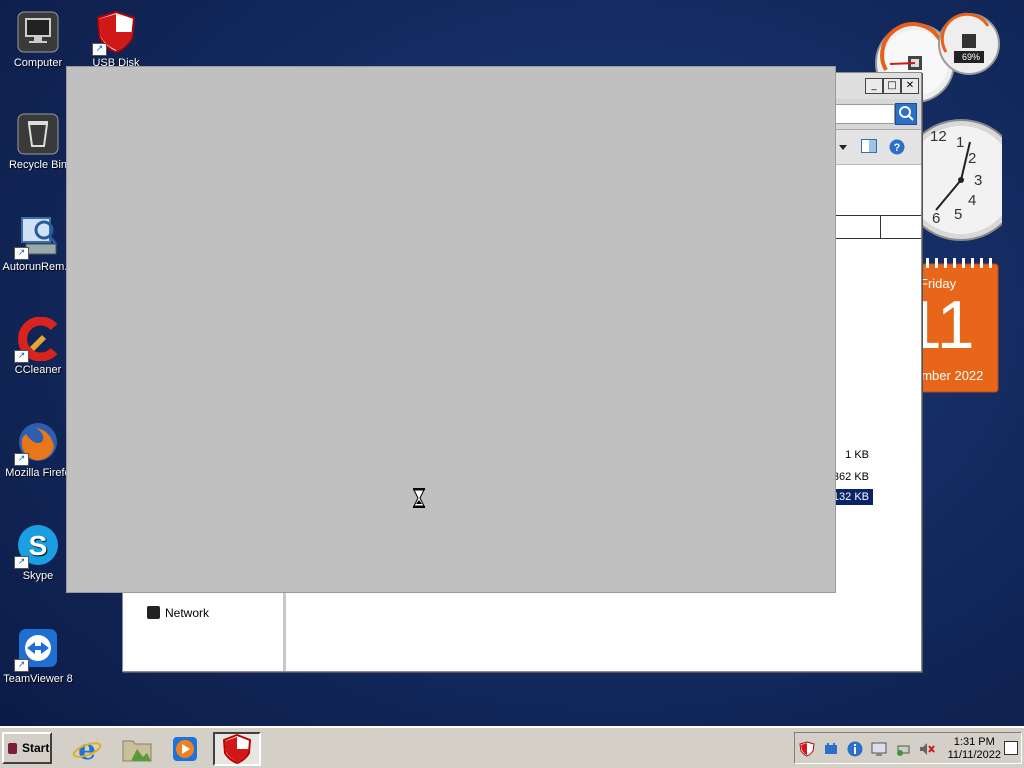  I want to click on help-icon: ?, so click(897, 148).